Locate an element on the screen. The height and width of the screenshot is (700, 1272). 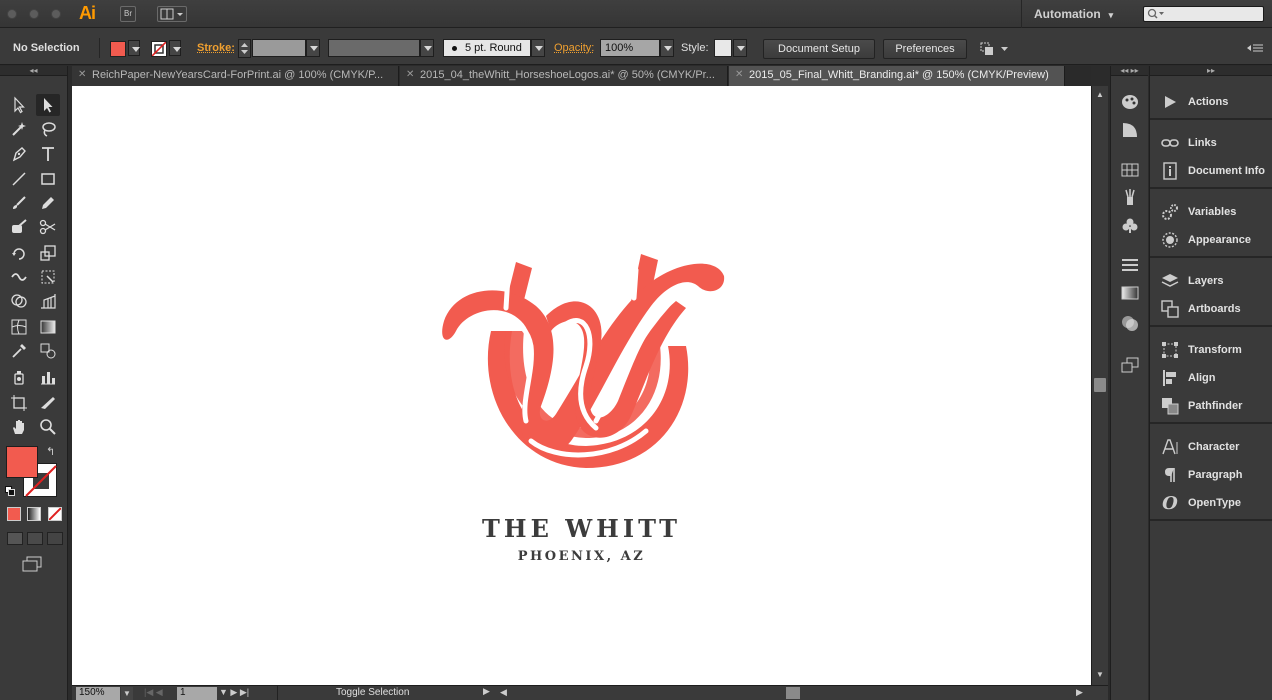
artboard-number-input: 1 is located at coordinates (197, 693).